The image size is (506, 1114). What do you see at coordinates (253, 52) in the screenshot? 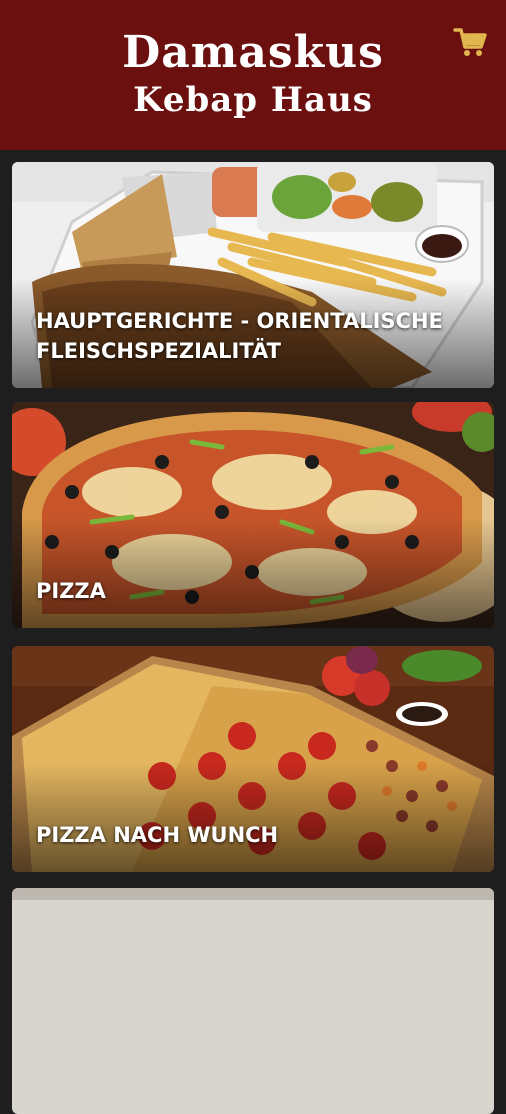
I see `brand-title: Damaskus` at bounding box center [253, 52].